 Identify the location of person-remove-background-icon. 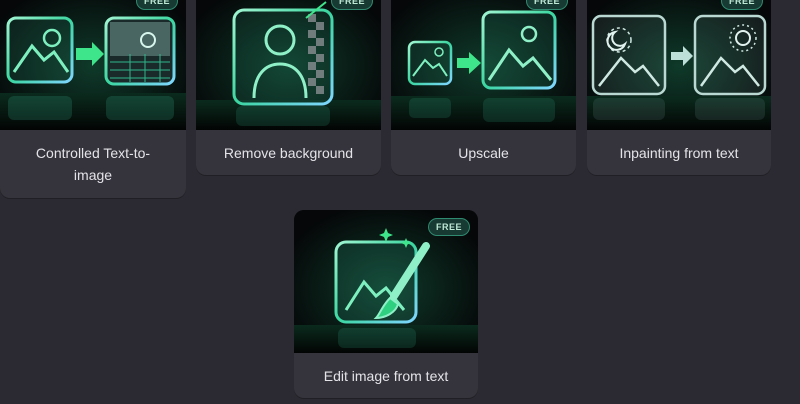
(288, 65).